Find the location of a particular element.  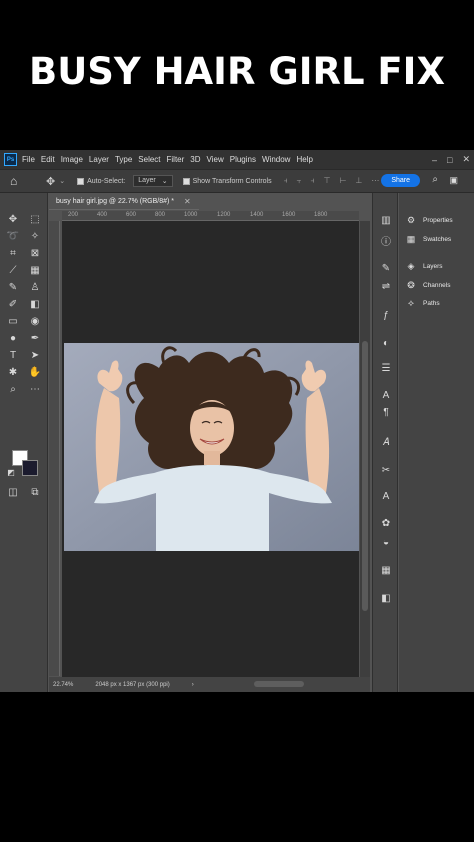

workspace-icon: ▣ is located at coordinates (453, 180).